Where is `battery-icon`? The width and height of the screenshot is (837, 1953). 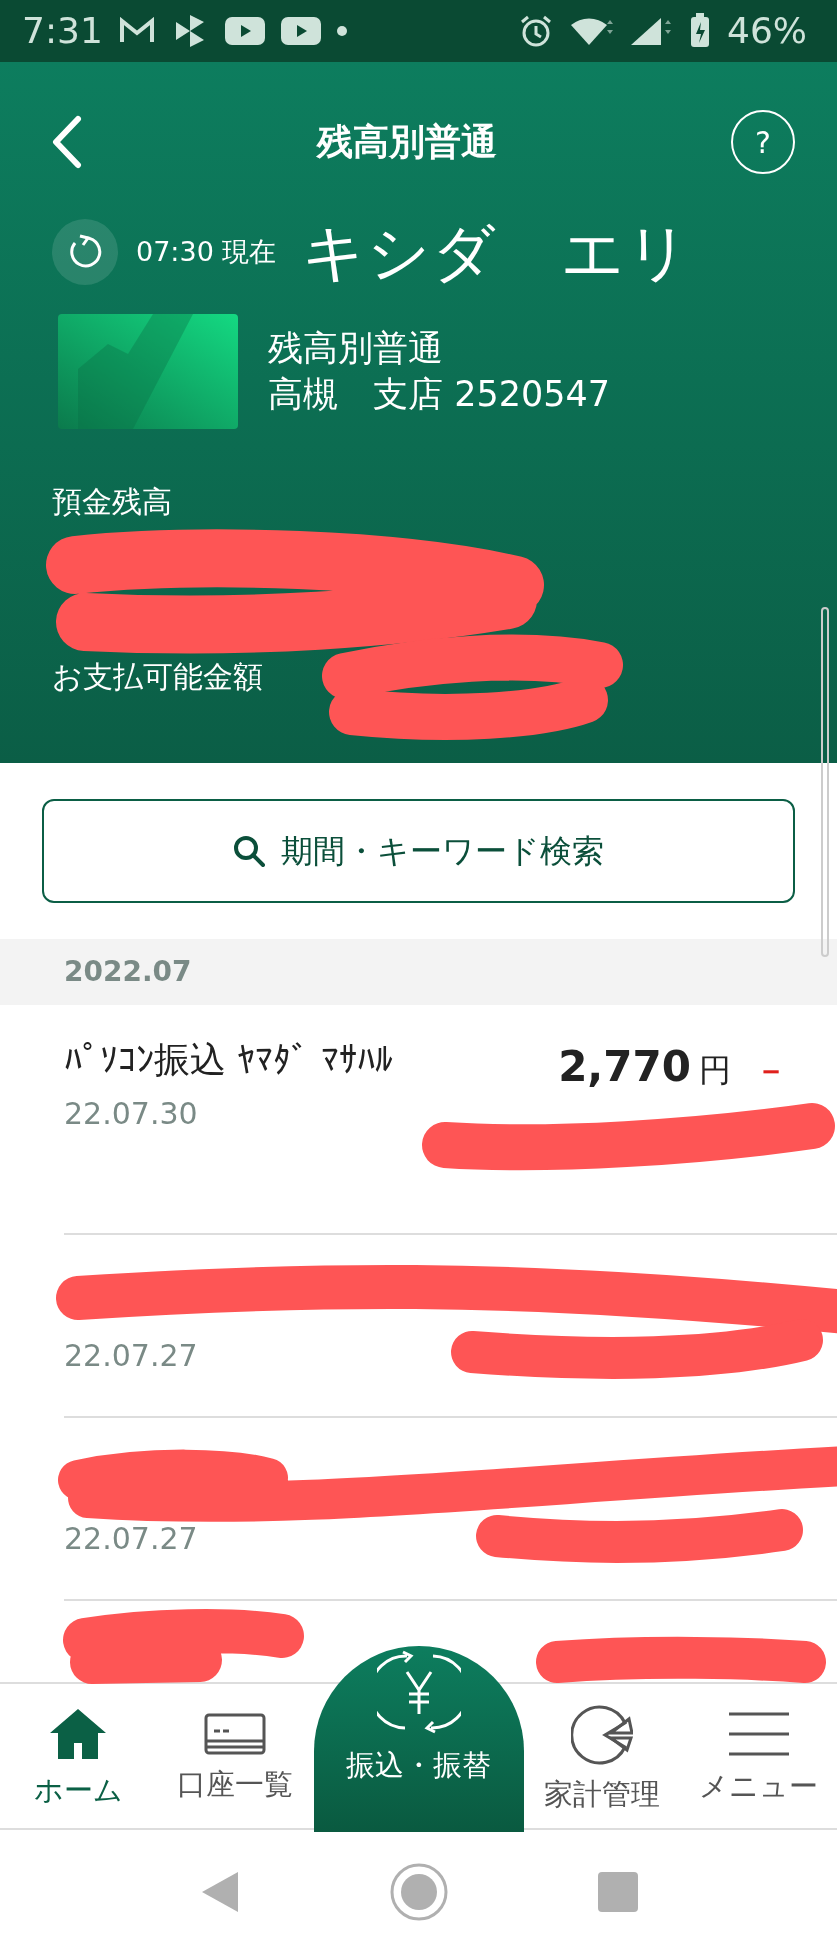 battery-icon is located at coordinates (700, 31).